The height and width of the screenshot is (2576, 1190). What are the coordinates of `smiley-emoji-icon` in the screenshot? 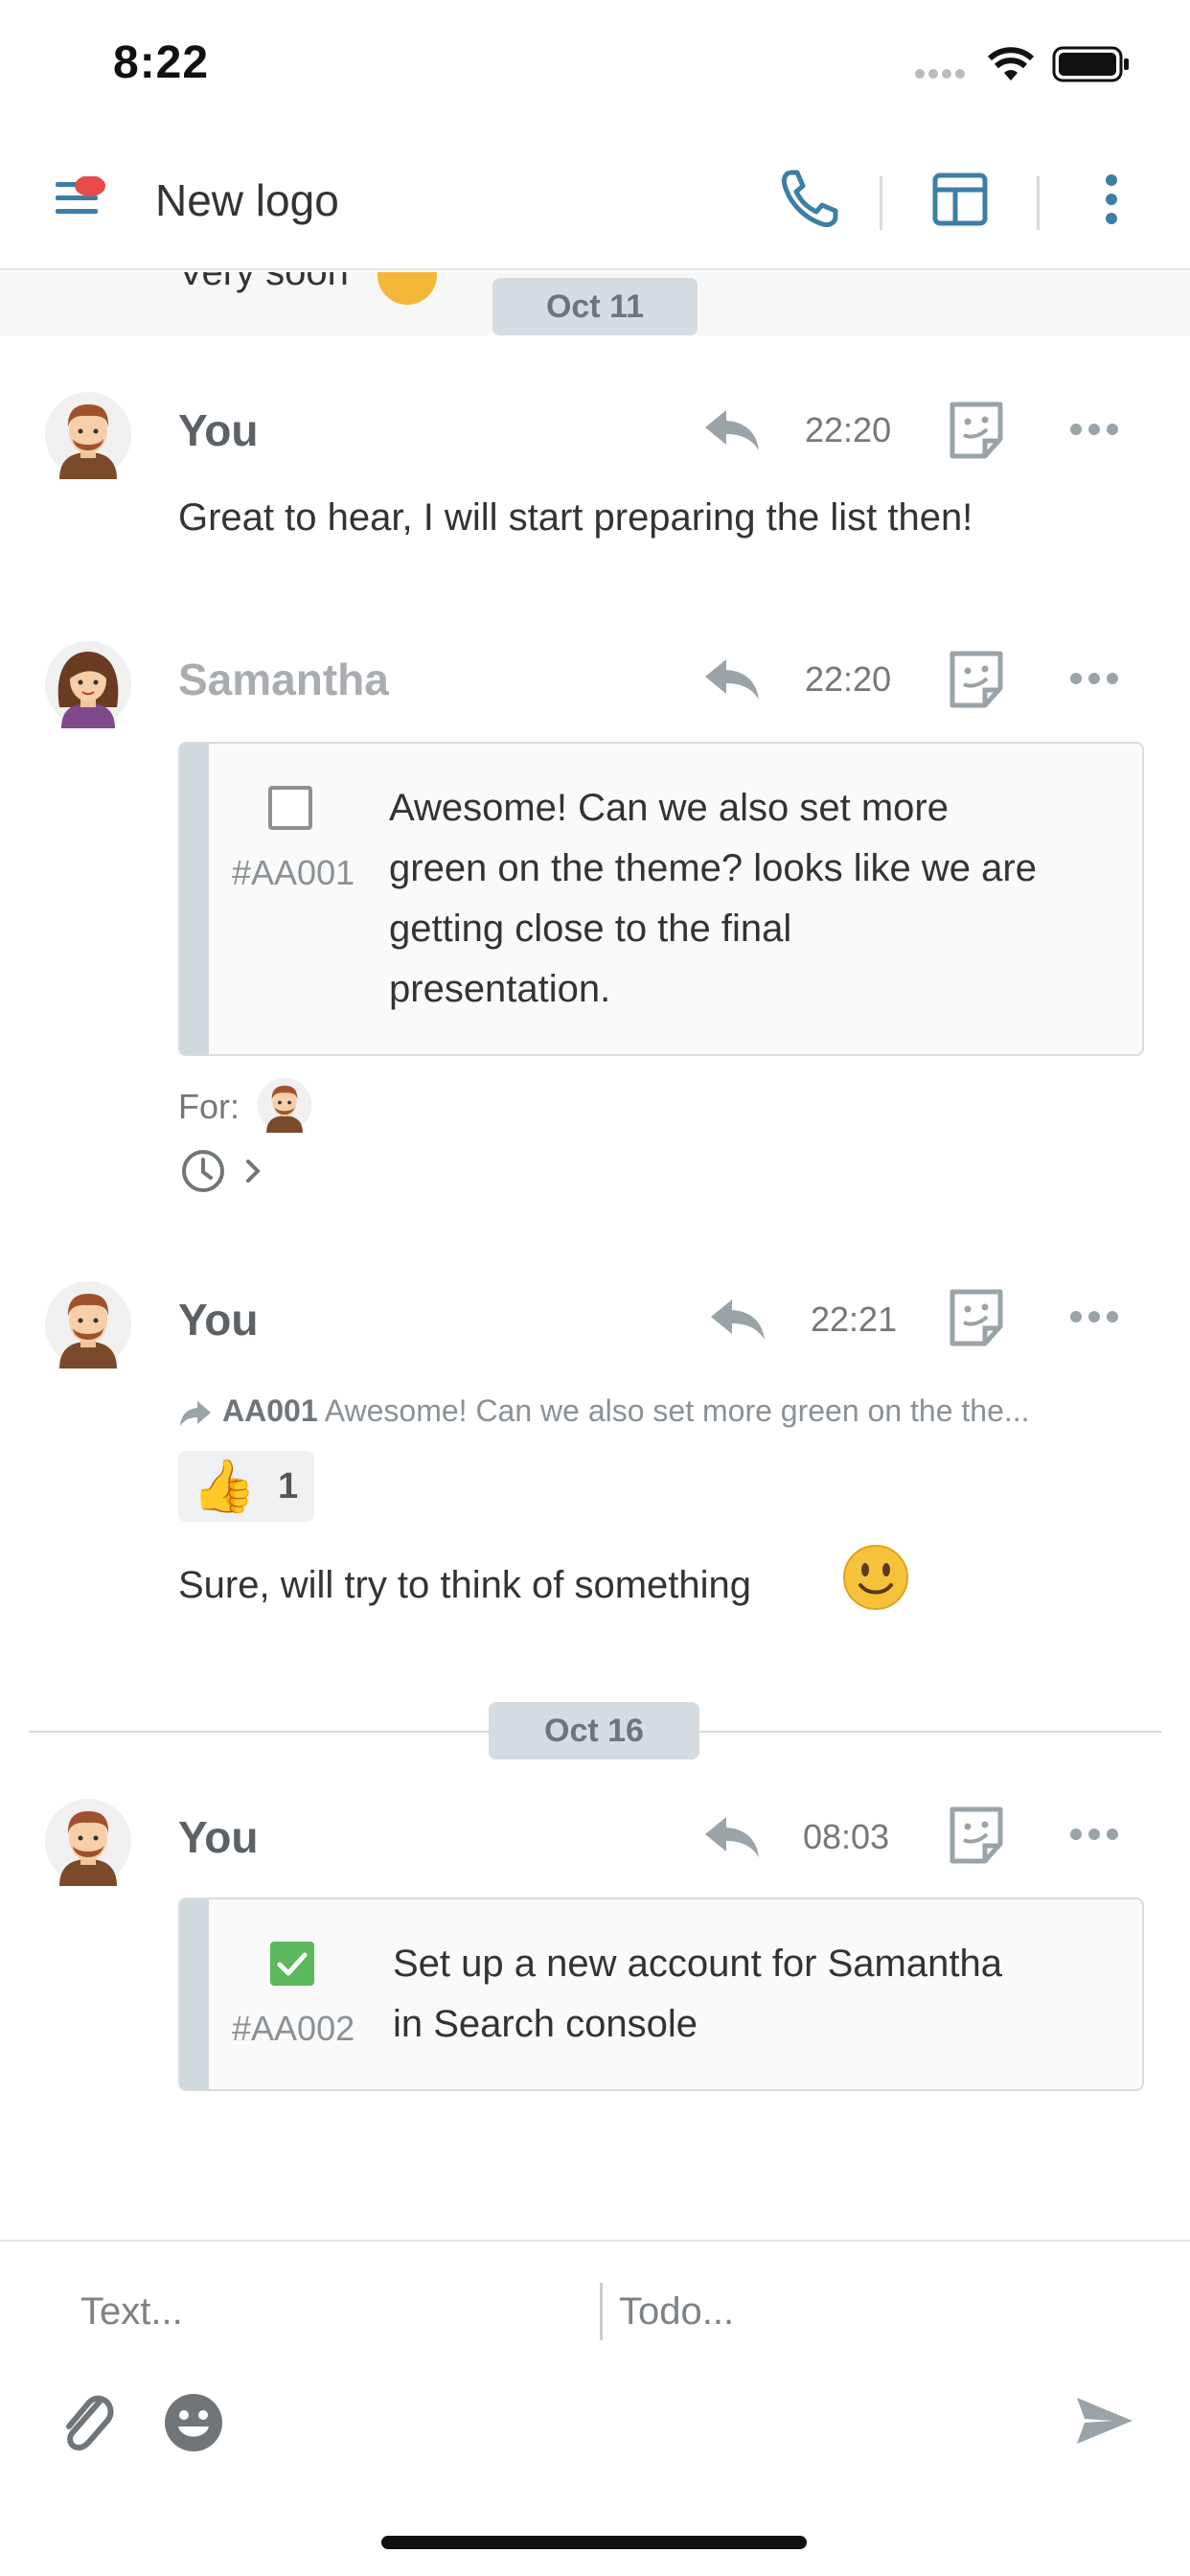 It's located at (875, 1577).